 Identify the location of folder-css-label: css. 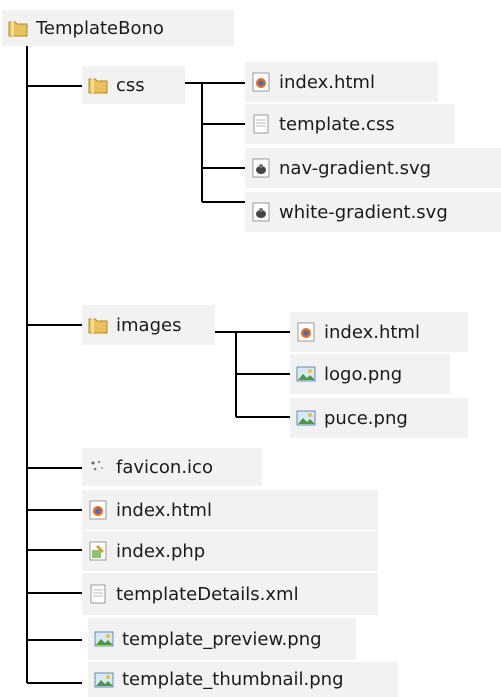
(130, 85).